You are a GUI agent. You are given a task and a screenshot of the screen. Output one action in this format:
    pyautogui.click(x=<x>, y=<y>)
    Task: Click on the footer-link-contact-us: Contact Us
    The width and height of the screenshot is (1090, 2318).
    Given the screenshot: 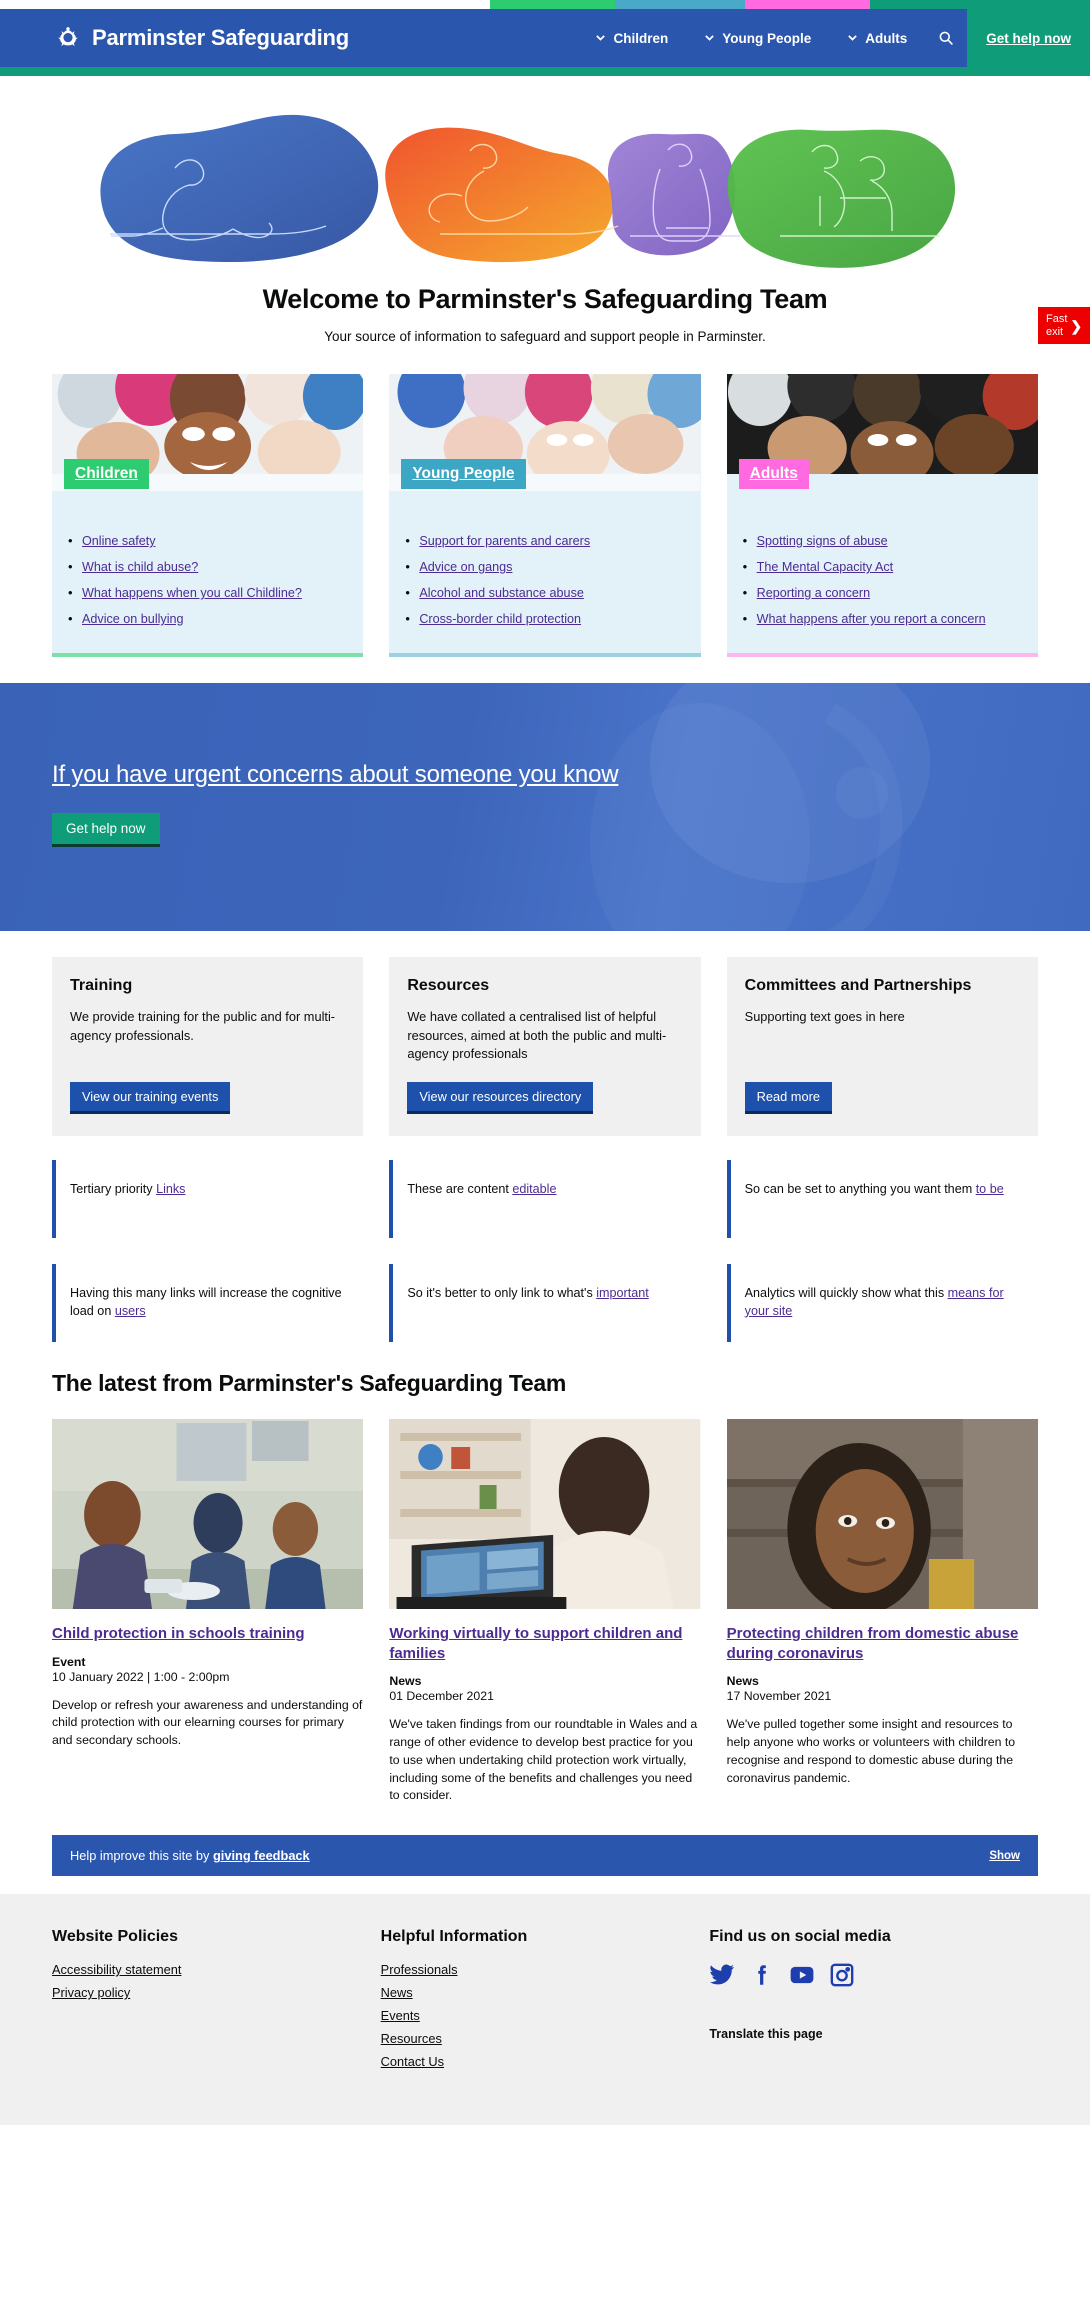 What is the action you would take?
    pyautogui.click(x=545, y=2061)
    